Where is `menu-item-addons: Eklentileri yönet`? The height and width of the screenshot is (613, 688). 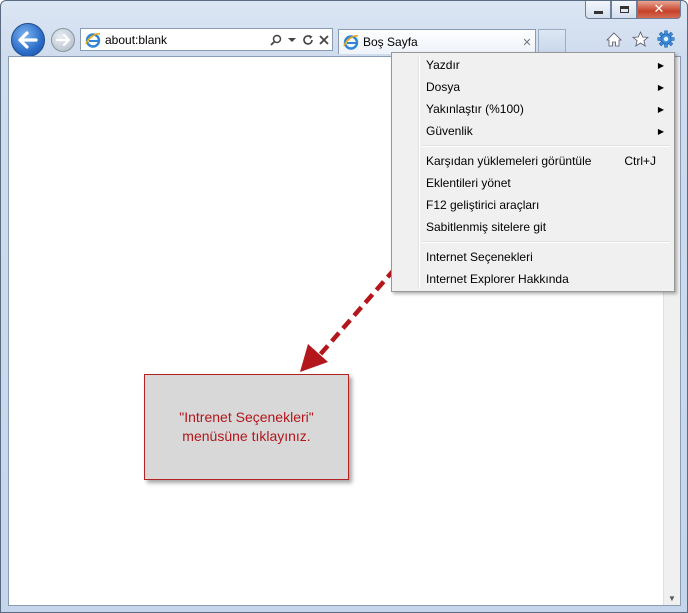
menu-item-addons: Eklentileri yönet is located at coordinates (533, 183).